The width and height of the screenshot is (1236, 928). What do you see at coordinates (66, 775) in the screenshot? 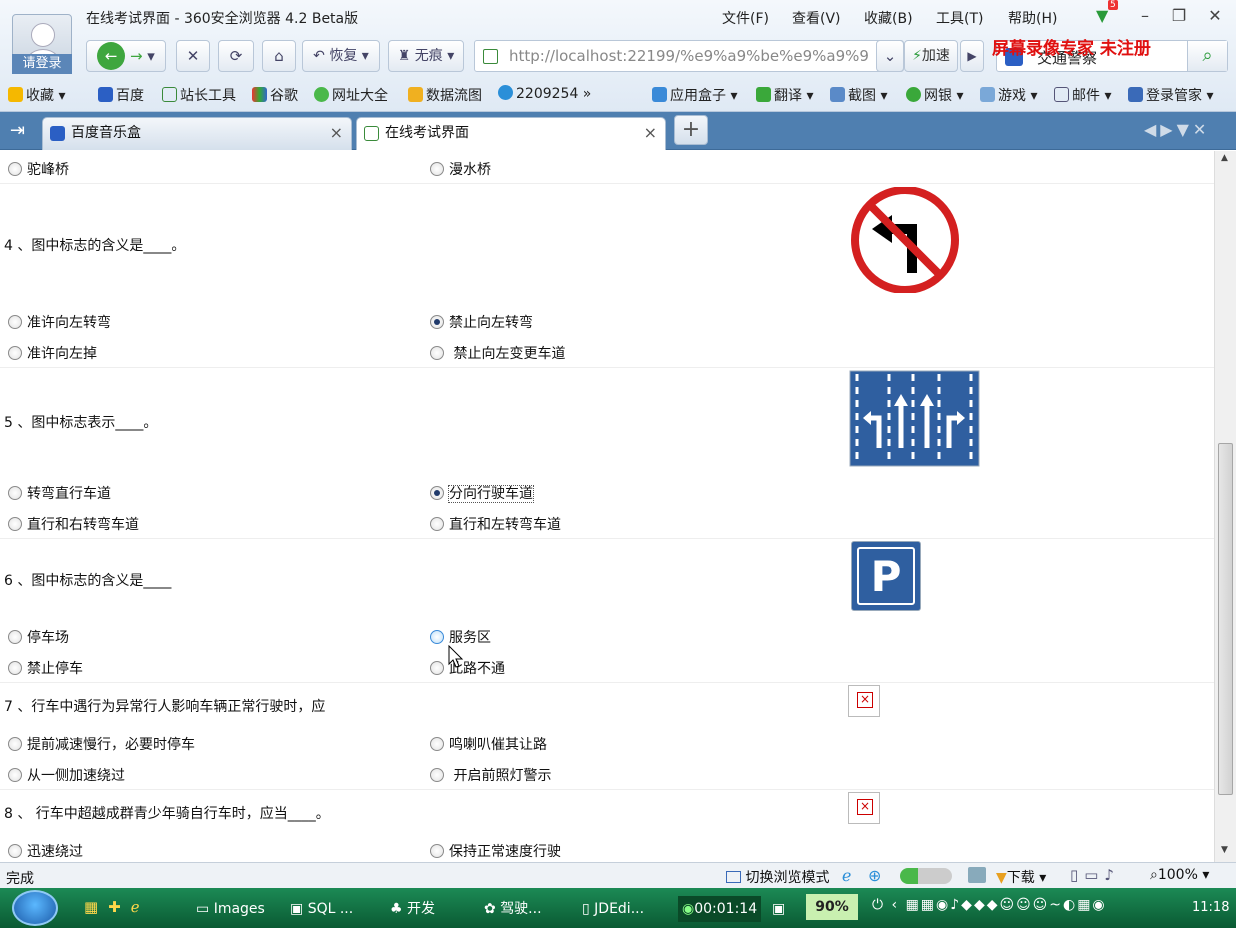
I see `q7-option-c: 从一侧加速绕过` at bounding box center [66, 775].